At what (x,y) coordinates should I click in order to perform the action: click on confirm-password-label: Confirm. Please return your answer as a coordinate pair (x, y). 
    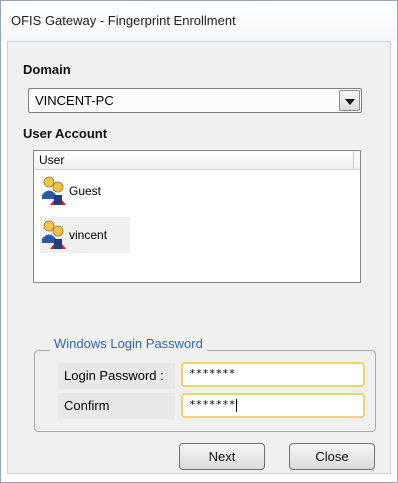
    Looking at the image, I should click on (116, 406).